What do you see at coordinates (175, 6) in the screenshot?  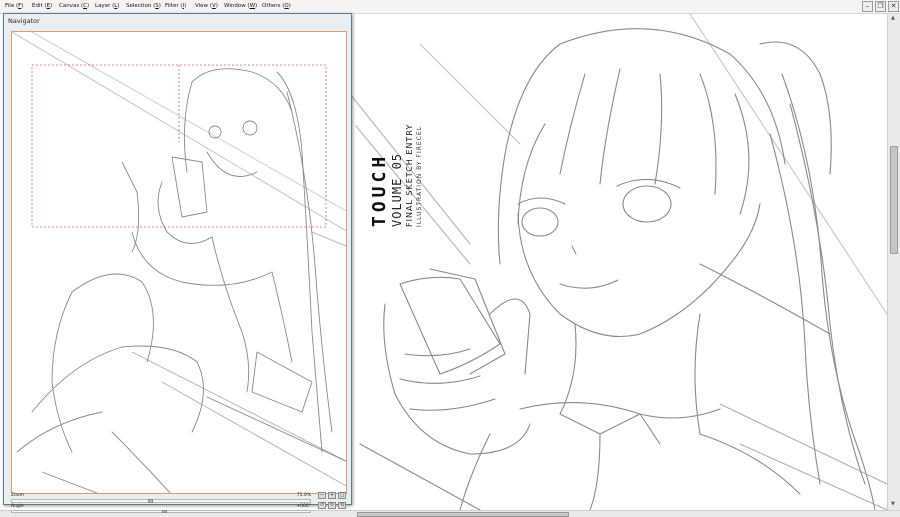 I see `menu-filter: Filter (I)` at bounding box center [175, 6].